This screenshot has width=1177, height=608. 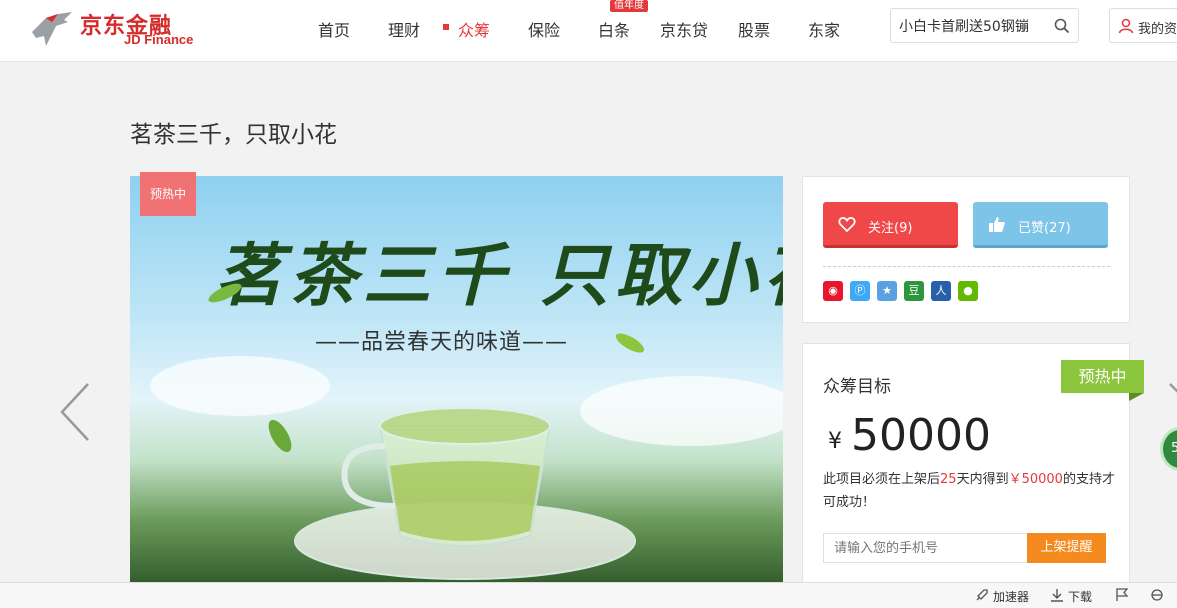 I want to click on douban-icon: 豆, so click(x=914, y=291).